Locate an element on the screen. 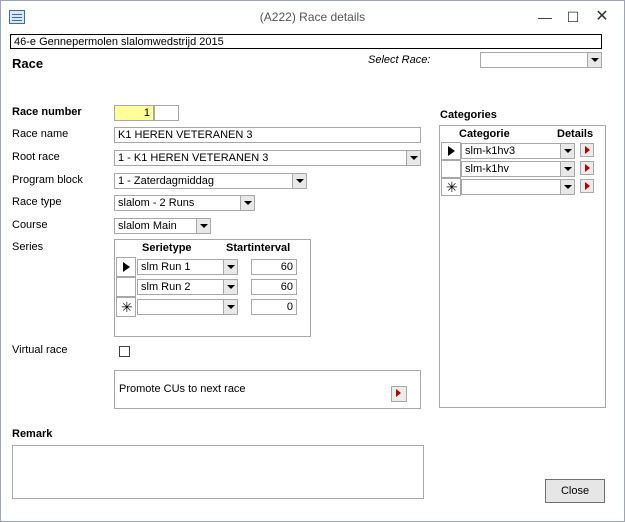 This screenshot has height=522, width=625. root-race-label: Root race is located at coordinates (36, 157).